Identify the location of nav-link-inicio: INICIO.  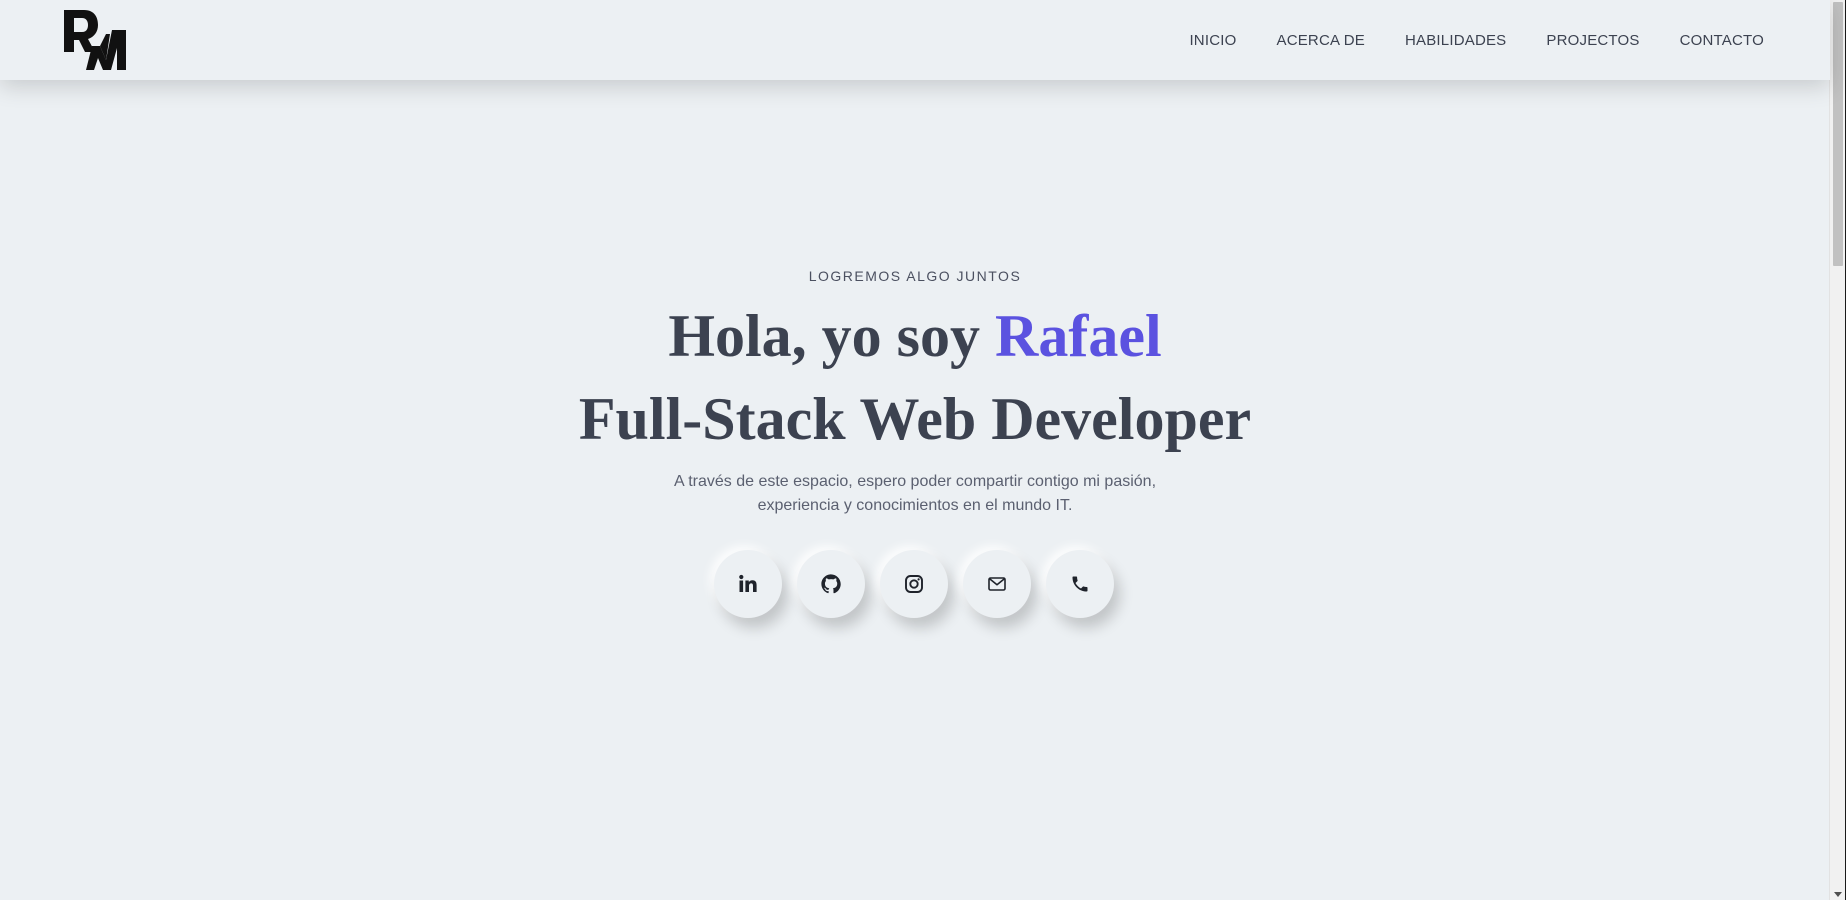
(1212, 40).